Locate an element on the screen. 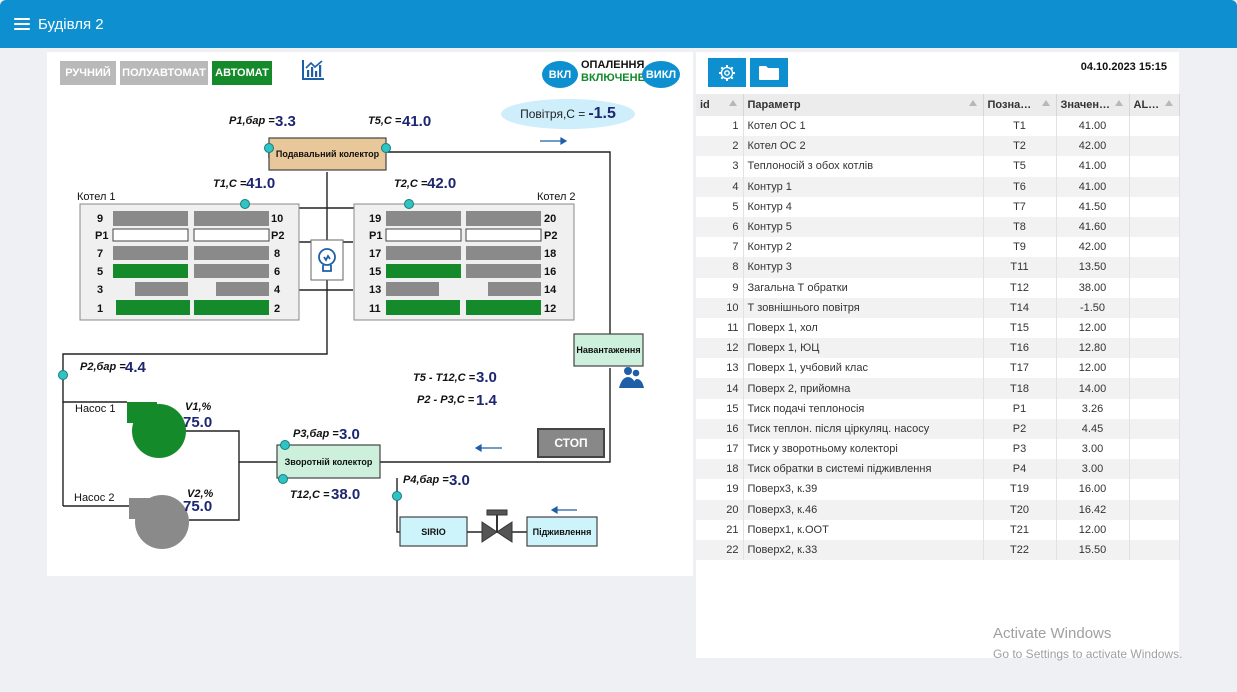 This screenshot has width=1237, height=692. pump2-shape is located at coordinates (159, 522).